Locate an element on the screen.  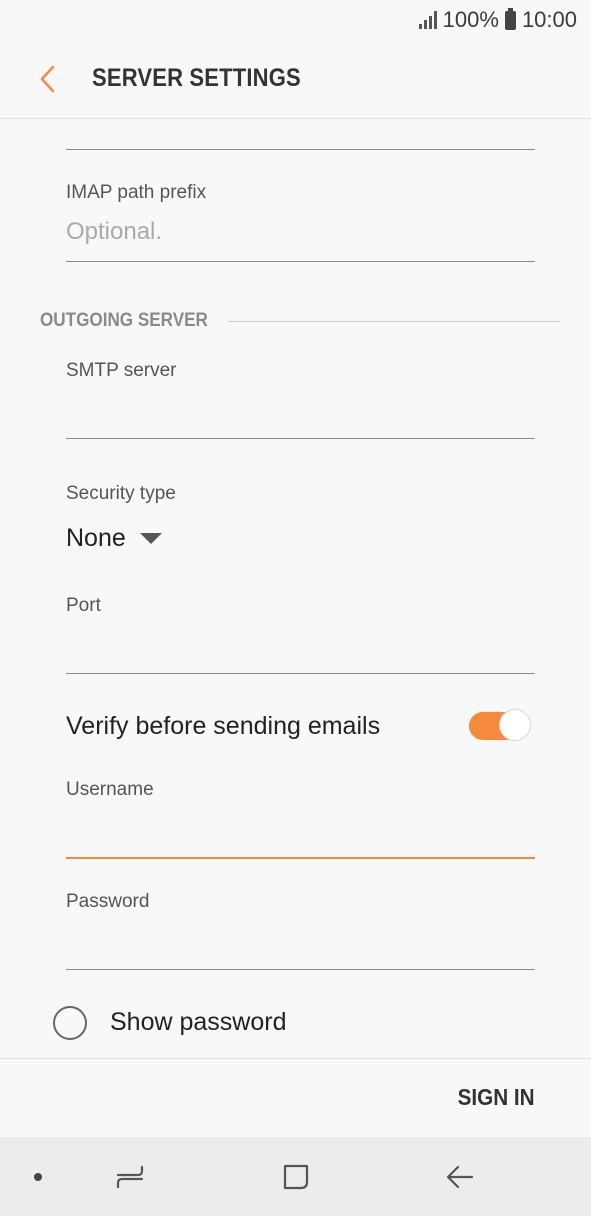
port-label: Port is located at coordinates (83, 605).